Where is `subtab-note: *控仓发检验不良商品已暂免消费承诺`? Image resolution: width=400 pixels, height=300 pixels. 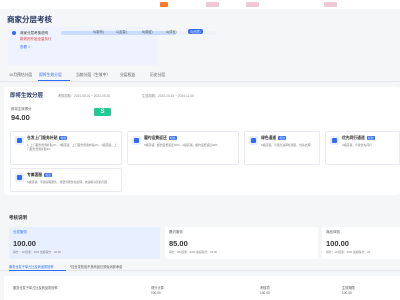 subtab-note: *控仓发检验不良商品已暂免消费承诺 is located at coordinates (96, 266).